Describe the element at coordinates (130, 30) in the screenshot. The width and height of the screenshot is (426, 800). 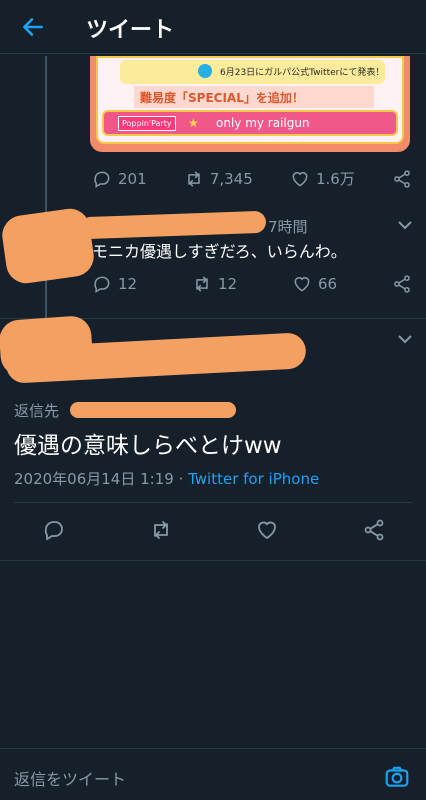
I see `page-title: ツイート` at that location.